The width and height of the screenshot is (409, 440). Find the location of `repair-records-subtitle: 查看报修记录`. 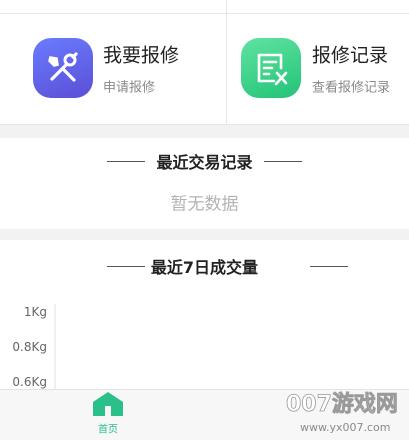

repair-records-subtitle: 查看报修记录 is located at coordinates (351, 88).